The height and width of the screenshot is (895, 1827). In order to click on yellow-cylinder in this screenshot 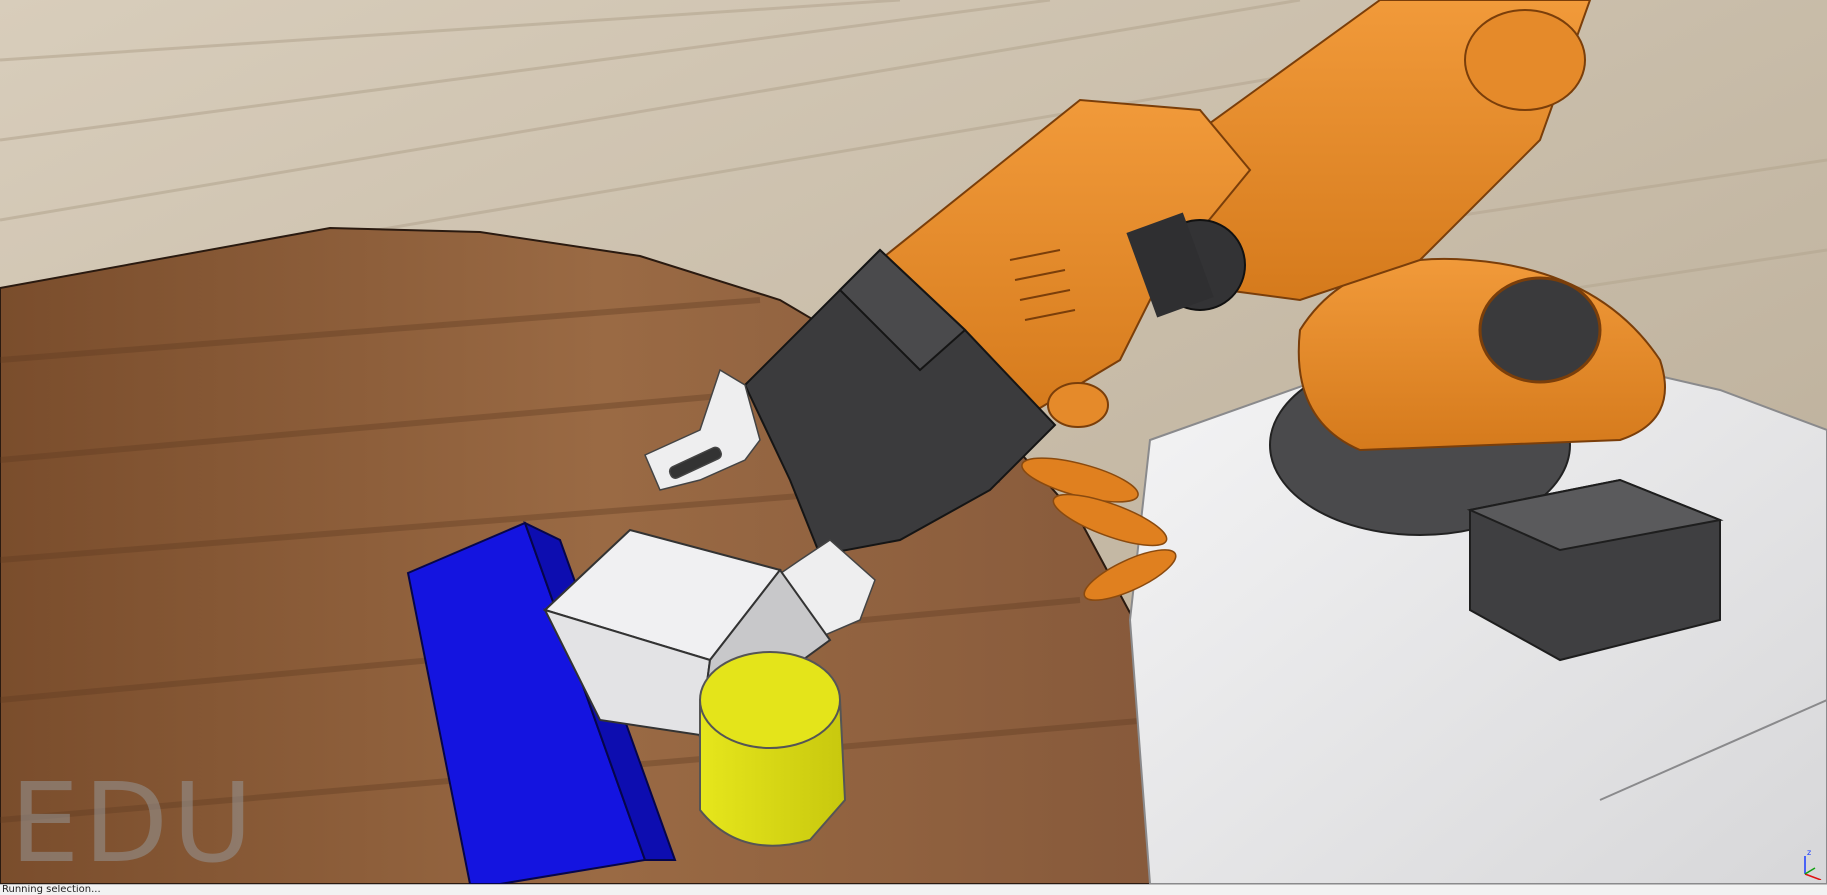, I will do `click(773, 749)`.